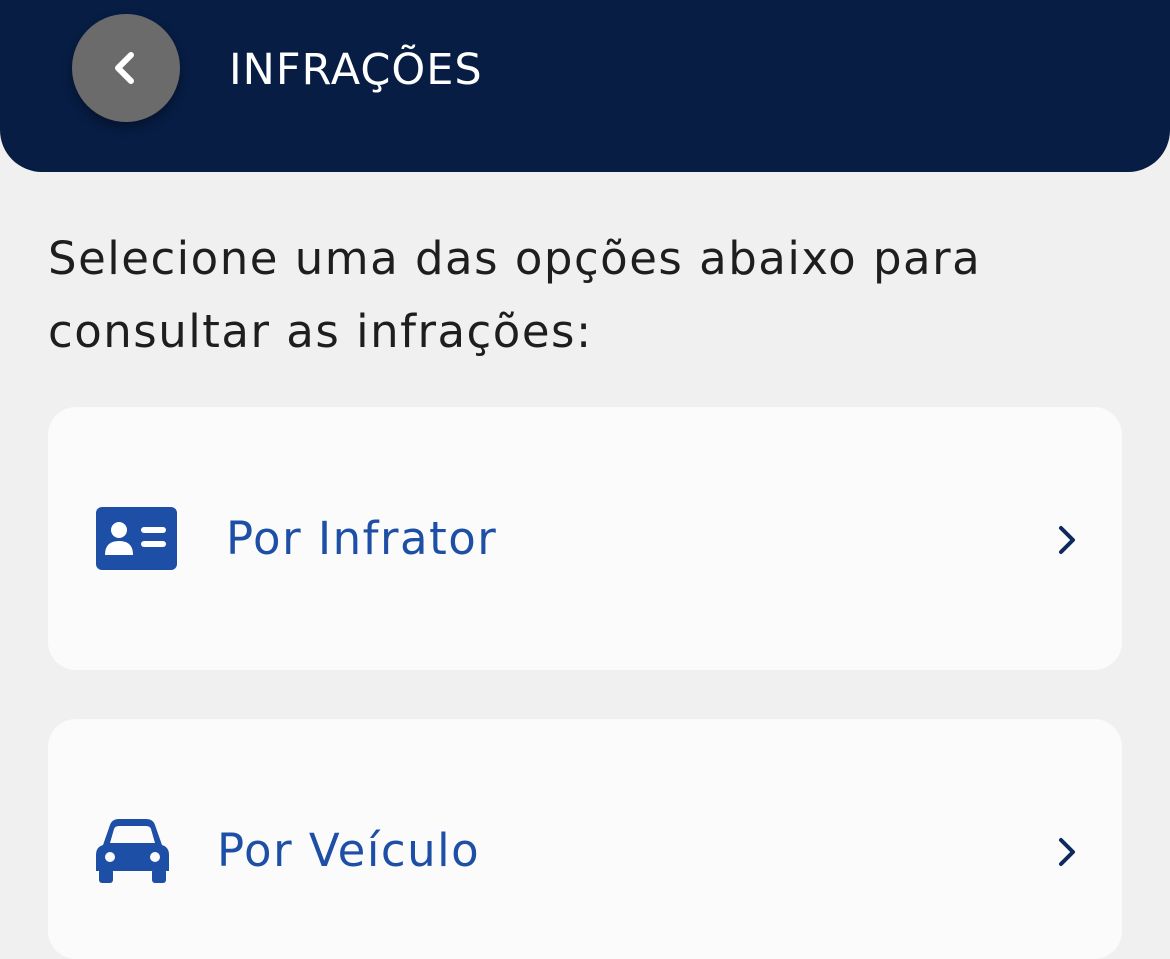 The image size is (1170, 959). Describe the element at coordinates (515, 258) in the screenshot. I see `instruction-line-1: Selecione uma das opções abaixo para` at that location.